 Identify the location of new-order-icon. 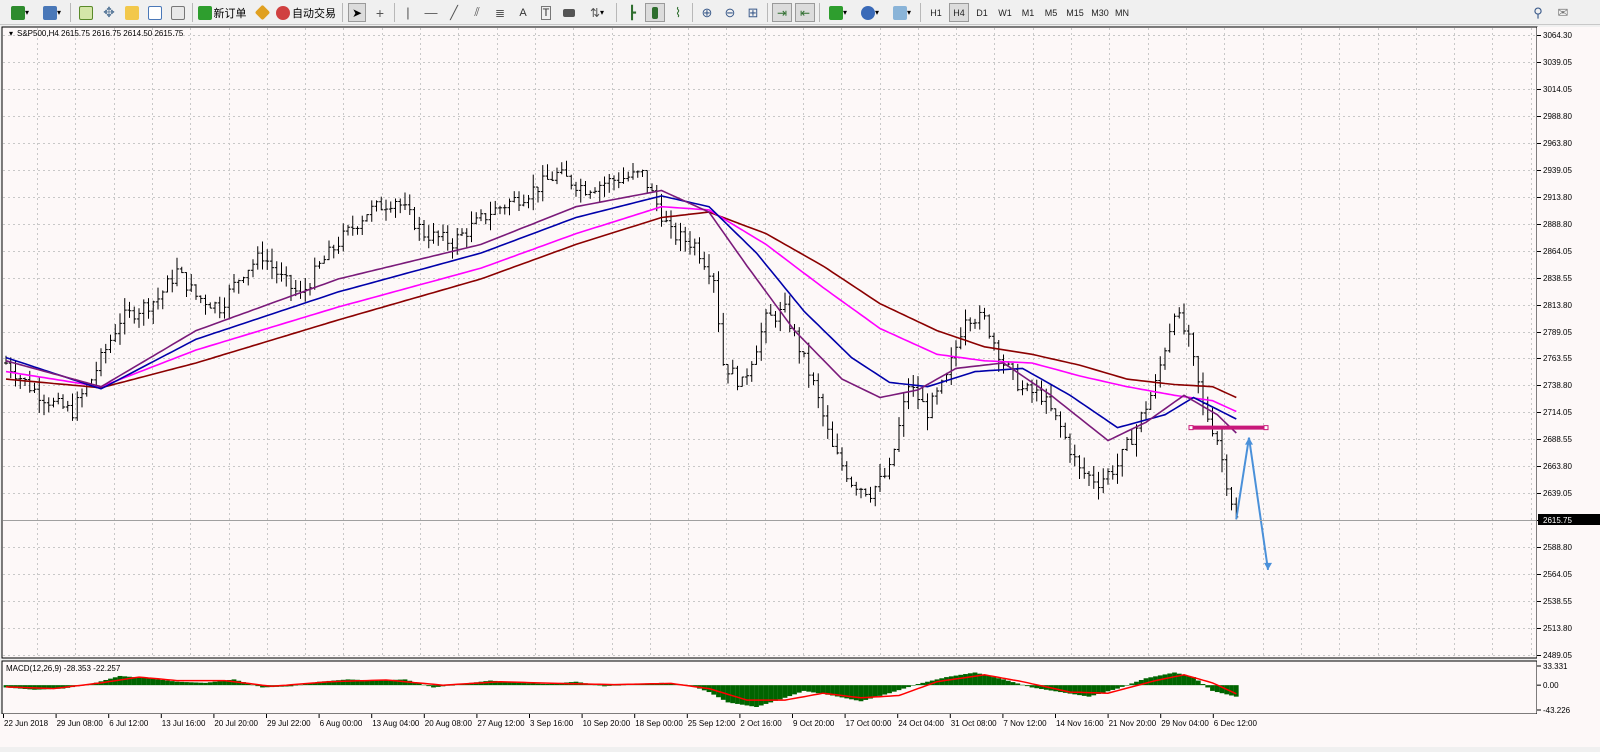
(204, 12).